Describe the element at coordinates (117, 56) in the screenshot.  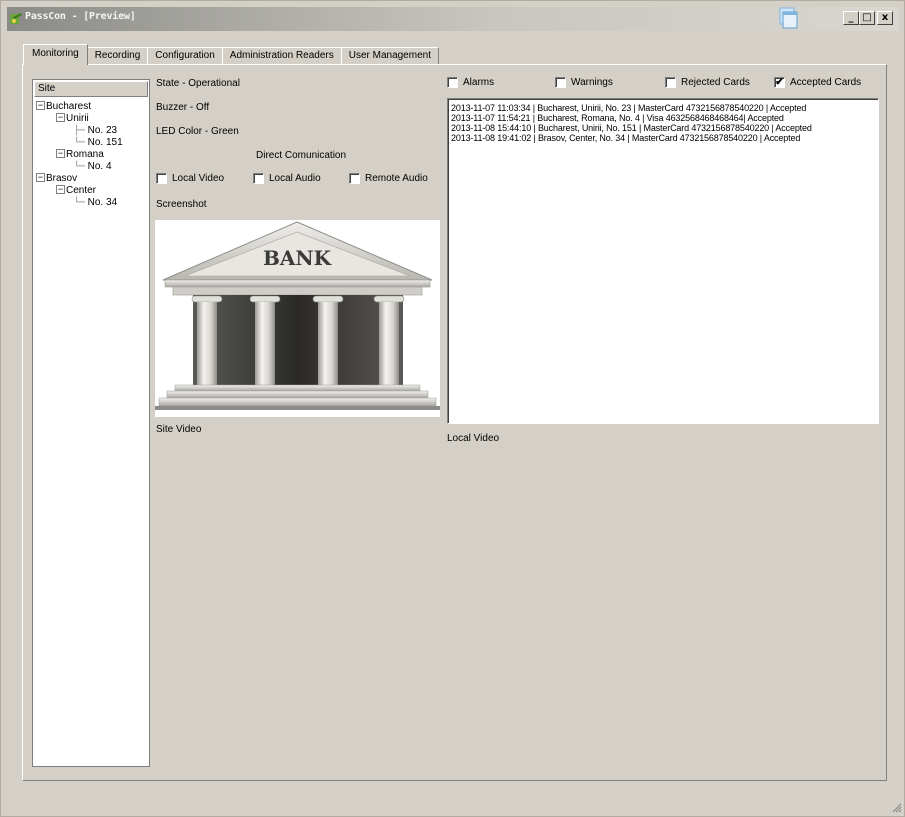
I see `tab-recording: Recording` at that location.